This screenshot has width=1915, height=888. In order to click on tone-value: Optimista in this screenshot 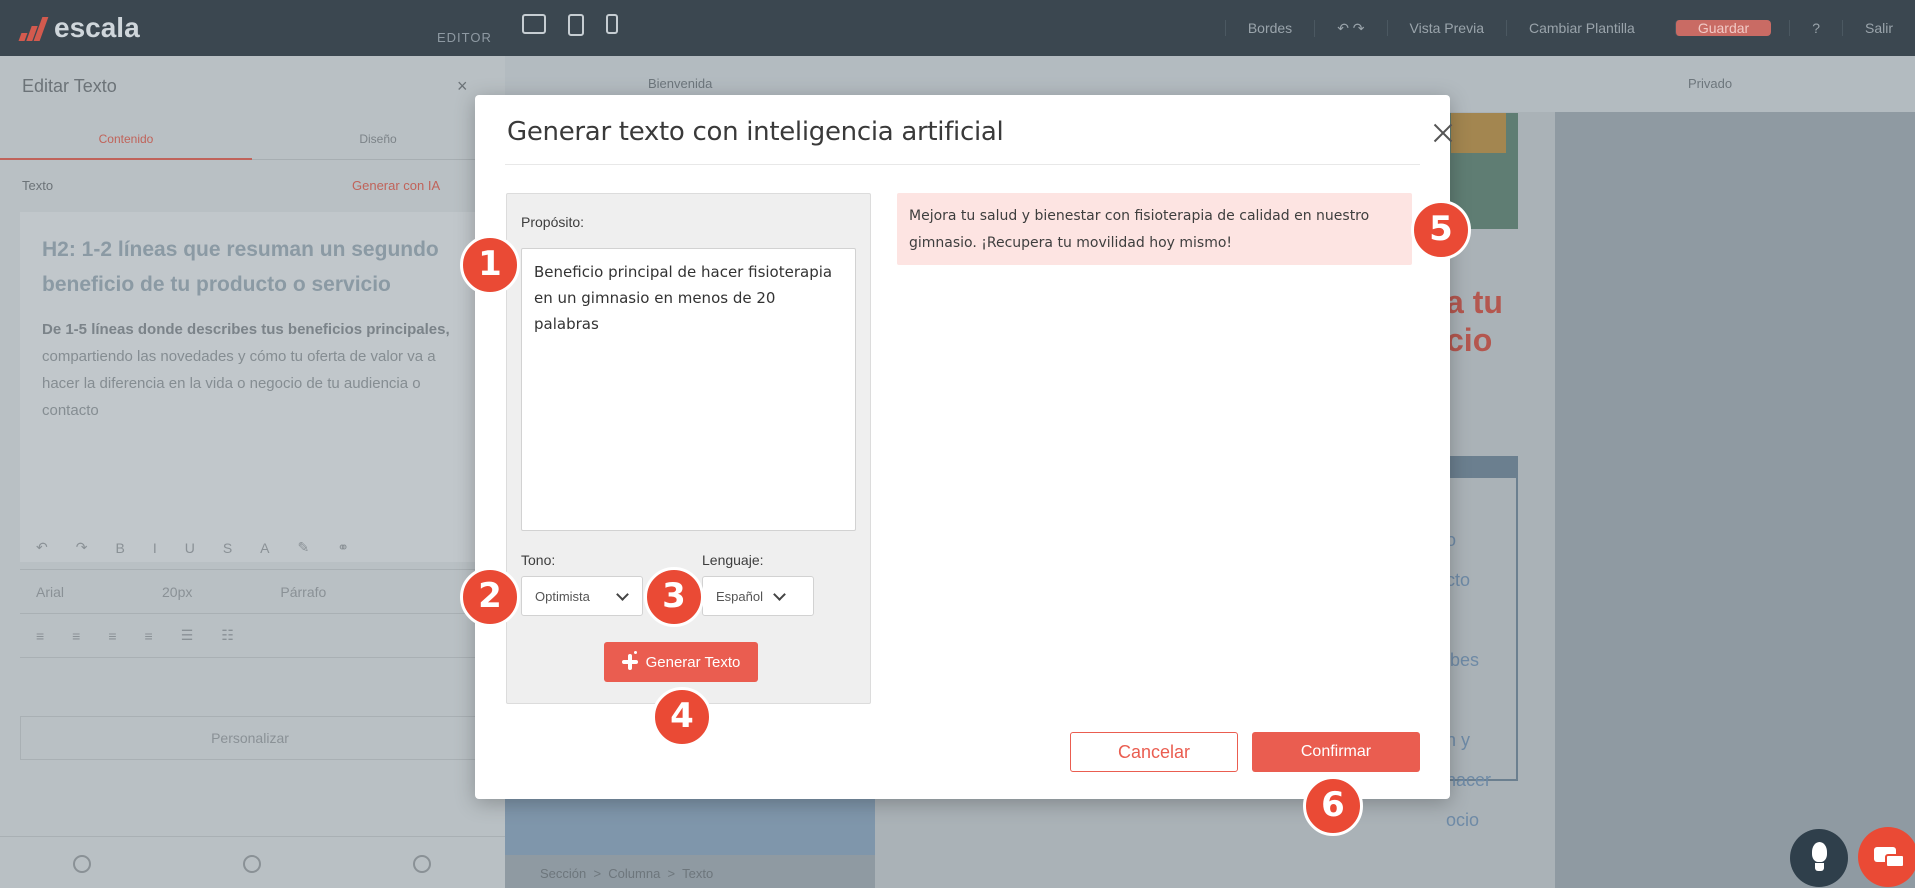, I will do `click(562, 596)`.